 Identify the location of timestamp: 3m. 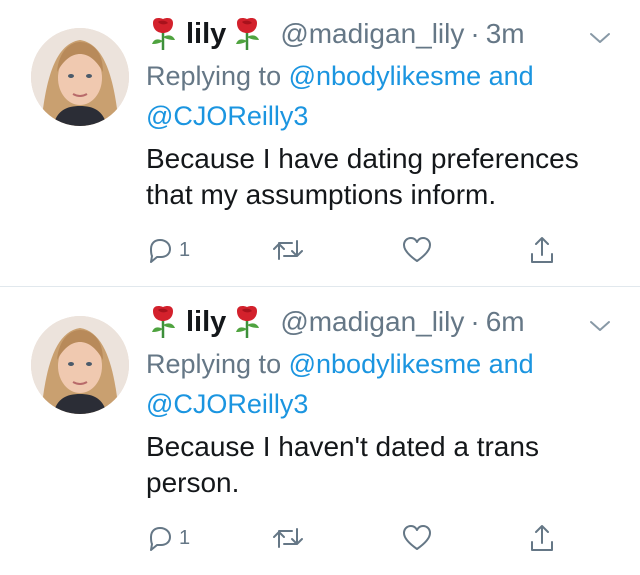
(505, 34).